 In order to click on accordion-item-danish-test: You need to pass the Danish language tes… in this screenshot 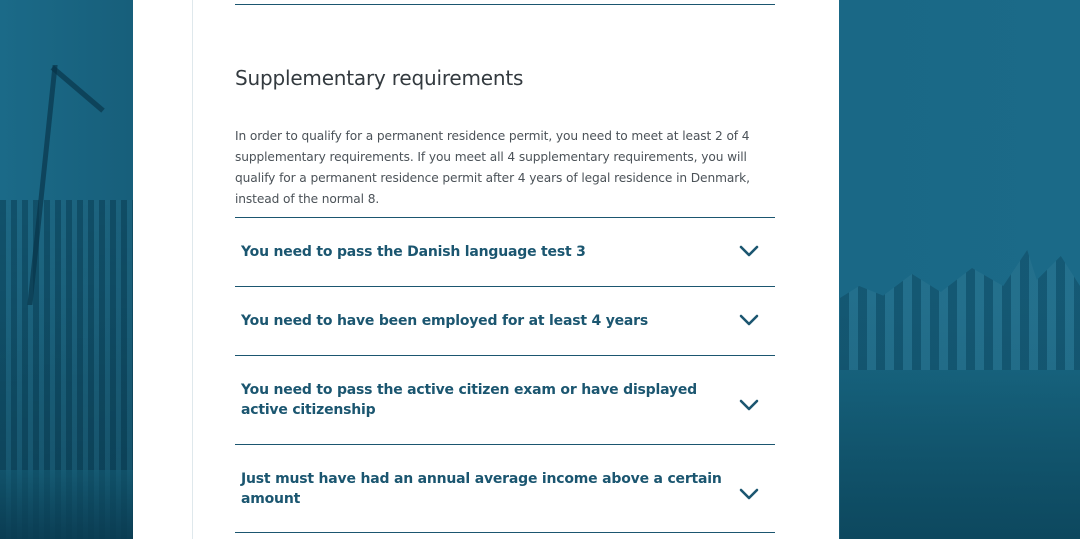, I will do `click(505, 251)`.